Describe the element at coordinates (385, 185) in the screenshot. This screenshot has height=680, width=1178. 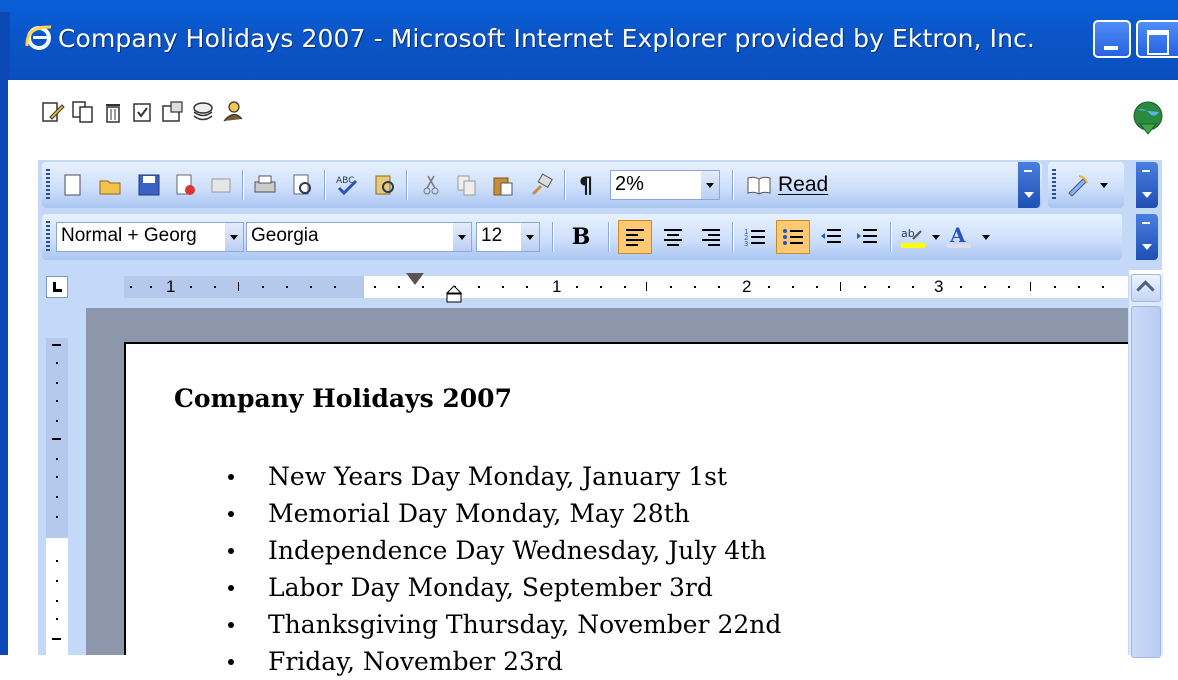
I see `research-icon` at that location.